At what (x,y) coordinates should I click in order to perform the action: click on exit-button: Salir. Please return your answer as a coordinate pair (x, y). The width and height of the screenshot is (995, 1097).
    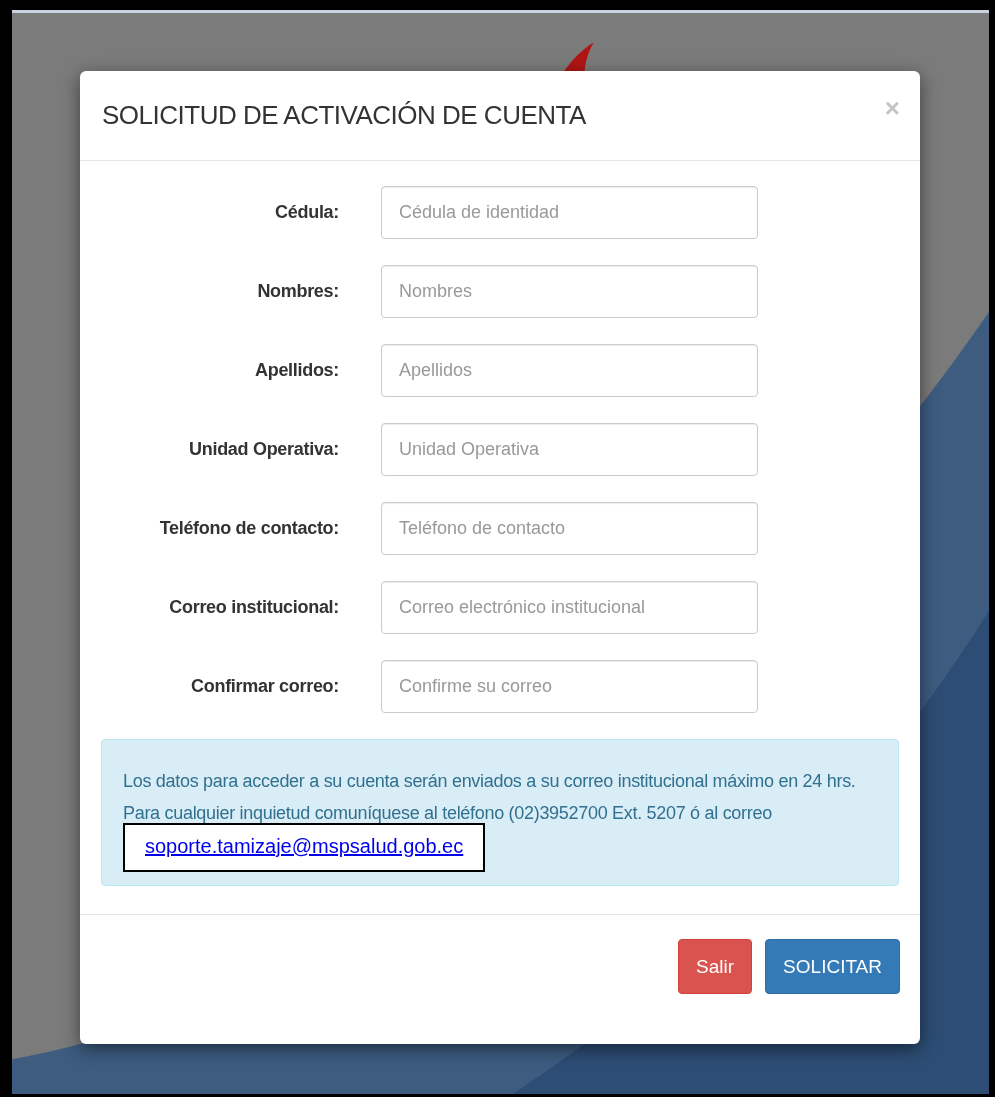
    Looking at the image, I should click on (715, 966).